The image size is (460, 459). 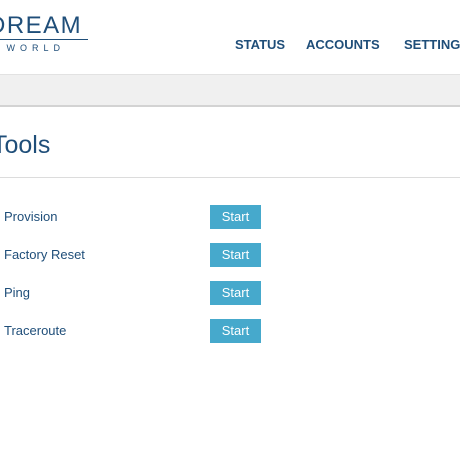 I want to click on nav-item-accounts: ACCOUNTS, so click(x=343, y=44).